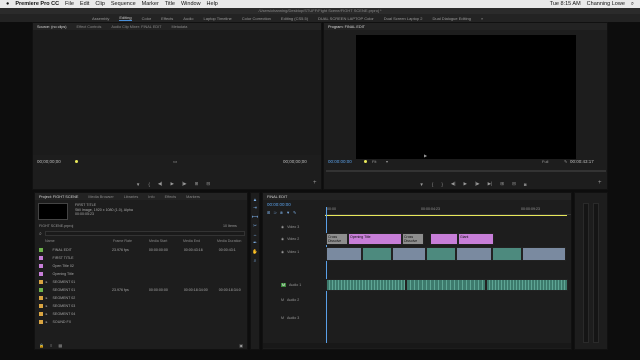  What do you see at coordinates (294, 300) in the screenshot?
I see `track-header-a2: M Audio 2` at bounding box center [294, 300].